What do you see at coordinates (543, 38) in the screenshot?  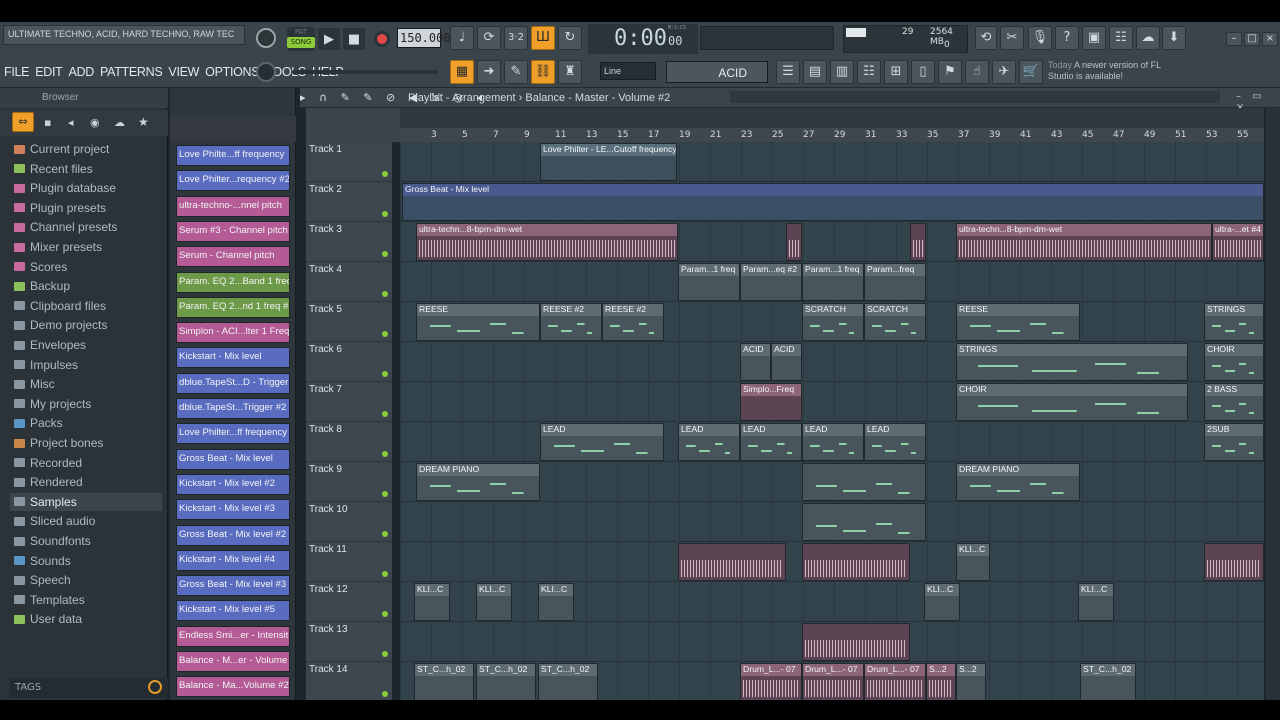 I see `step-edit-icon: Ш` at bounding box center [543, 38].